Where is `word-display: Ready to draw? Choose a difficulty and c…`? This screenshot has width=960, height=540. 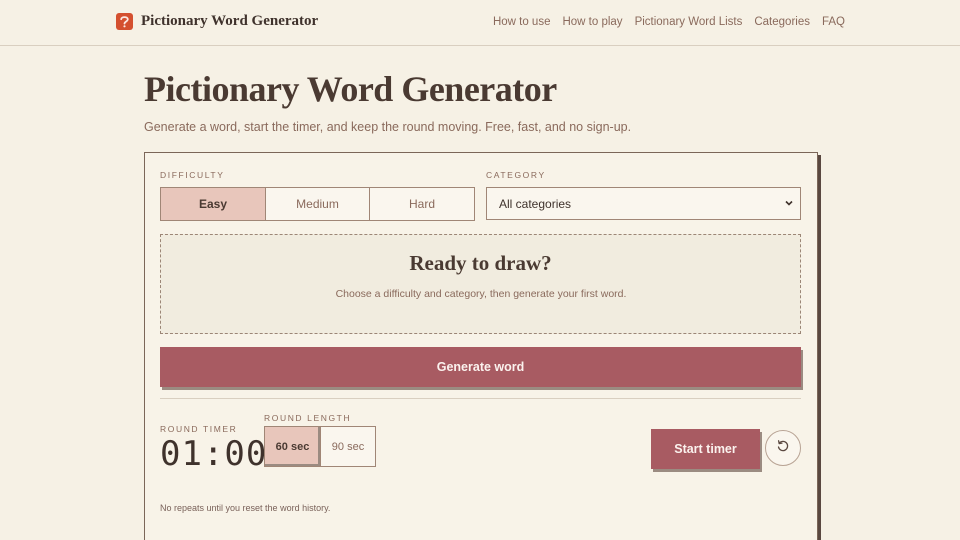
word-display: Ready to draw? Choose a difficulty and c… is located at coordinates (480, 284).